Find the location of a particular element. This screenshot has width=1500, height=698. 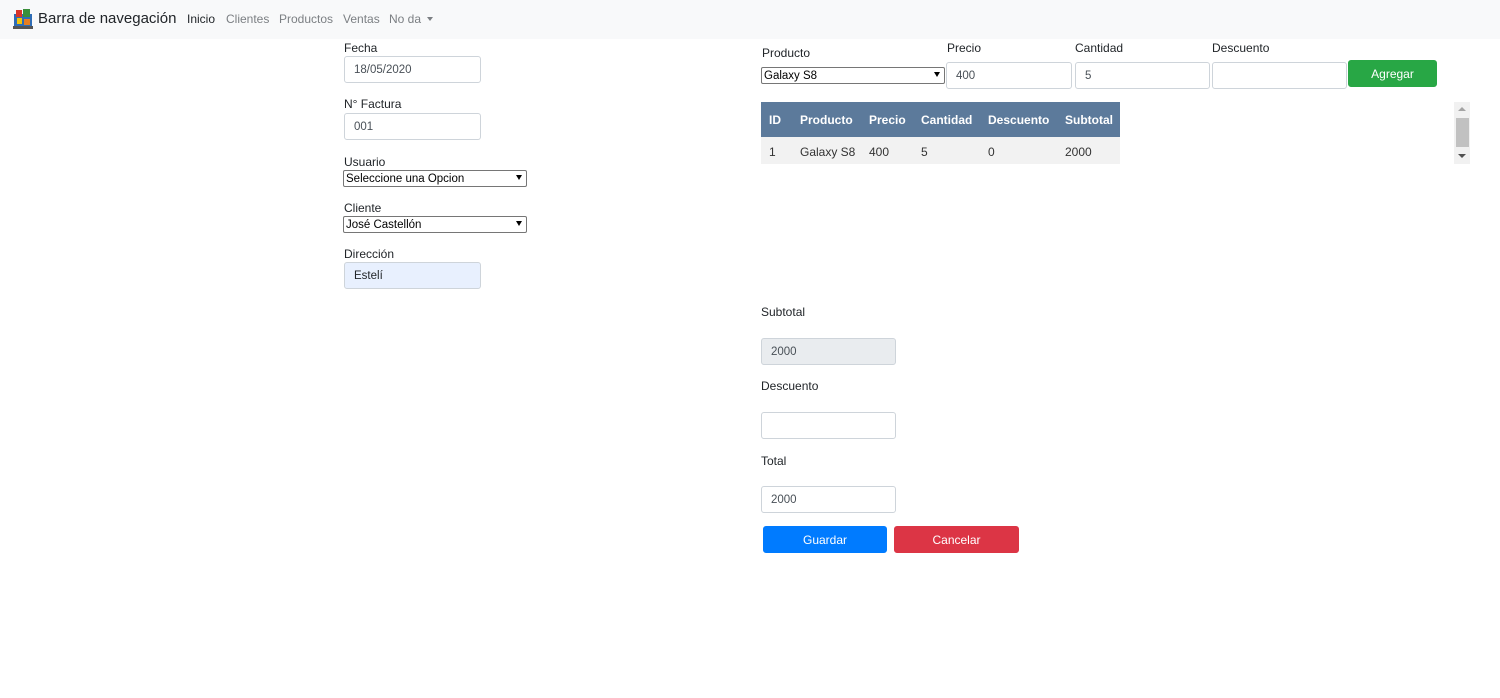

scroll-down-arrow-icon is located at coordinates (1462, 156).